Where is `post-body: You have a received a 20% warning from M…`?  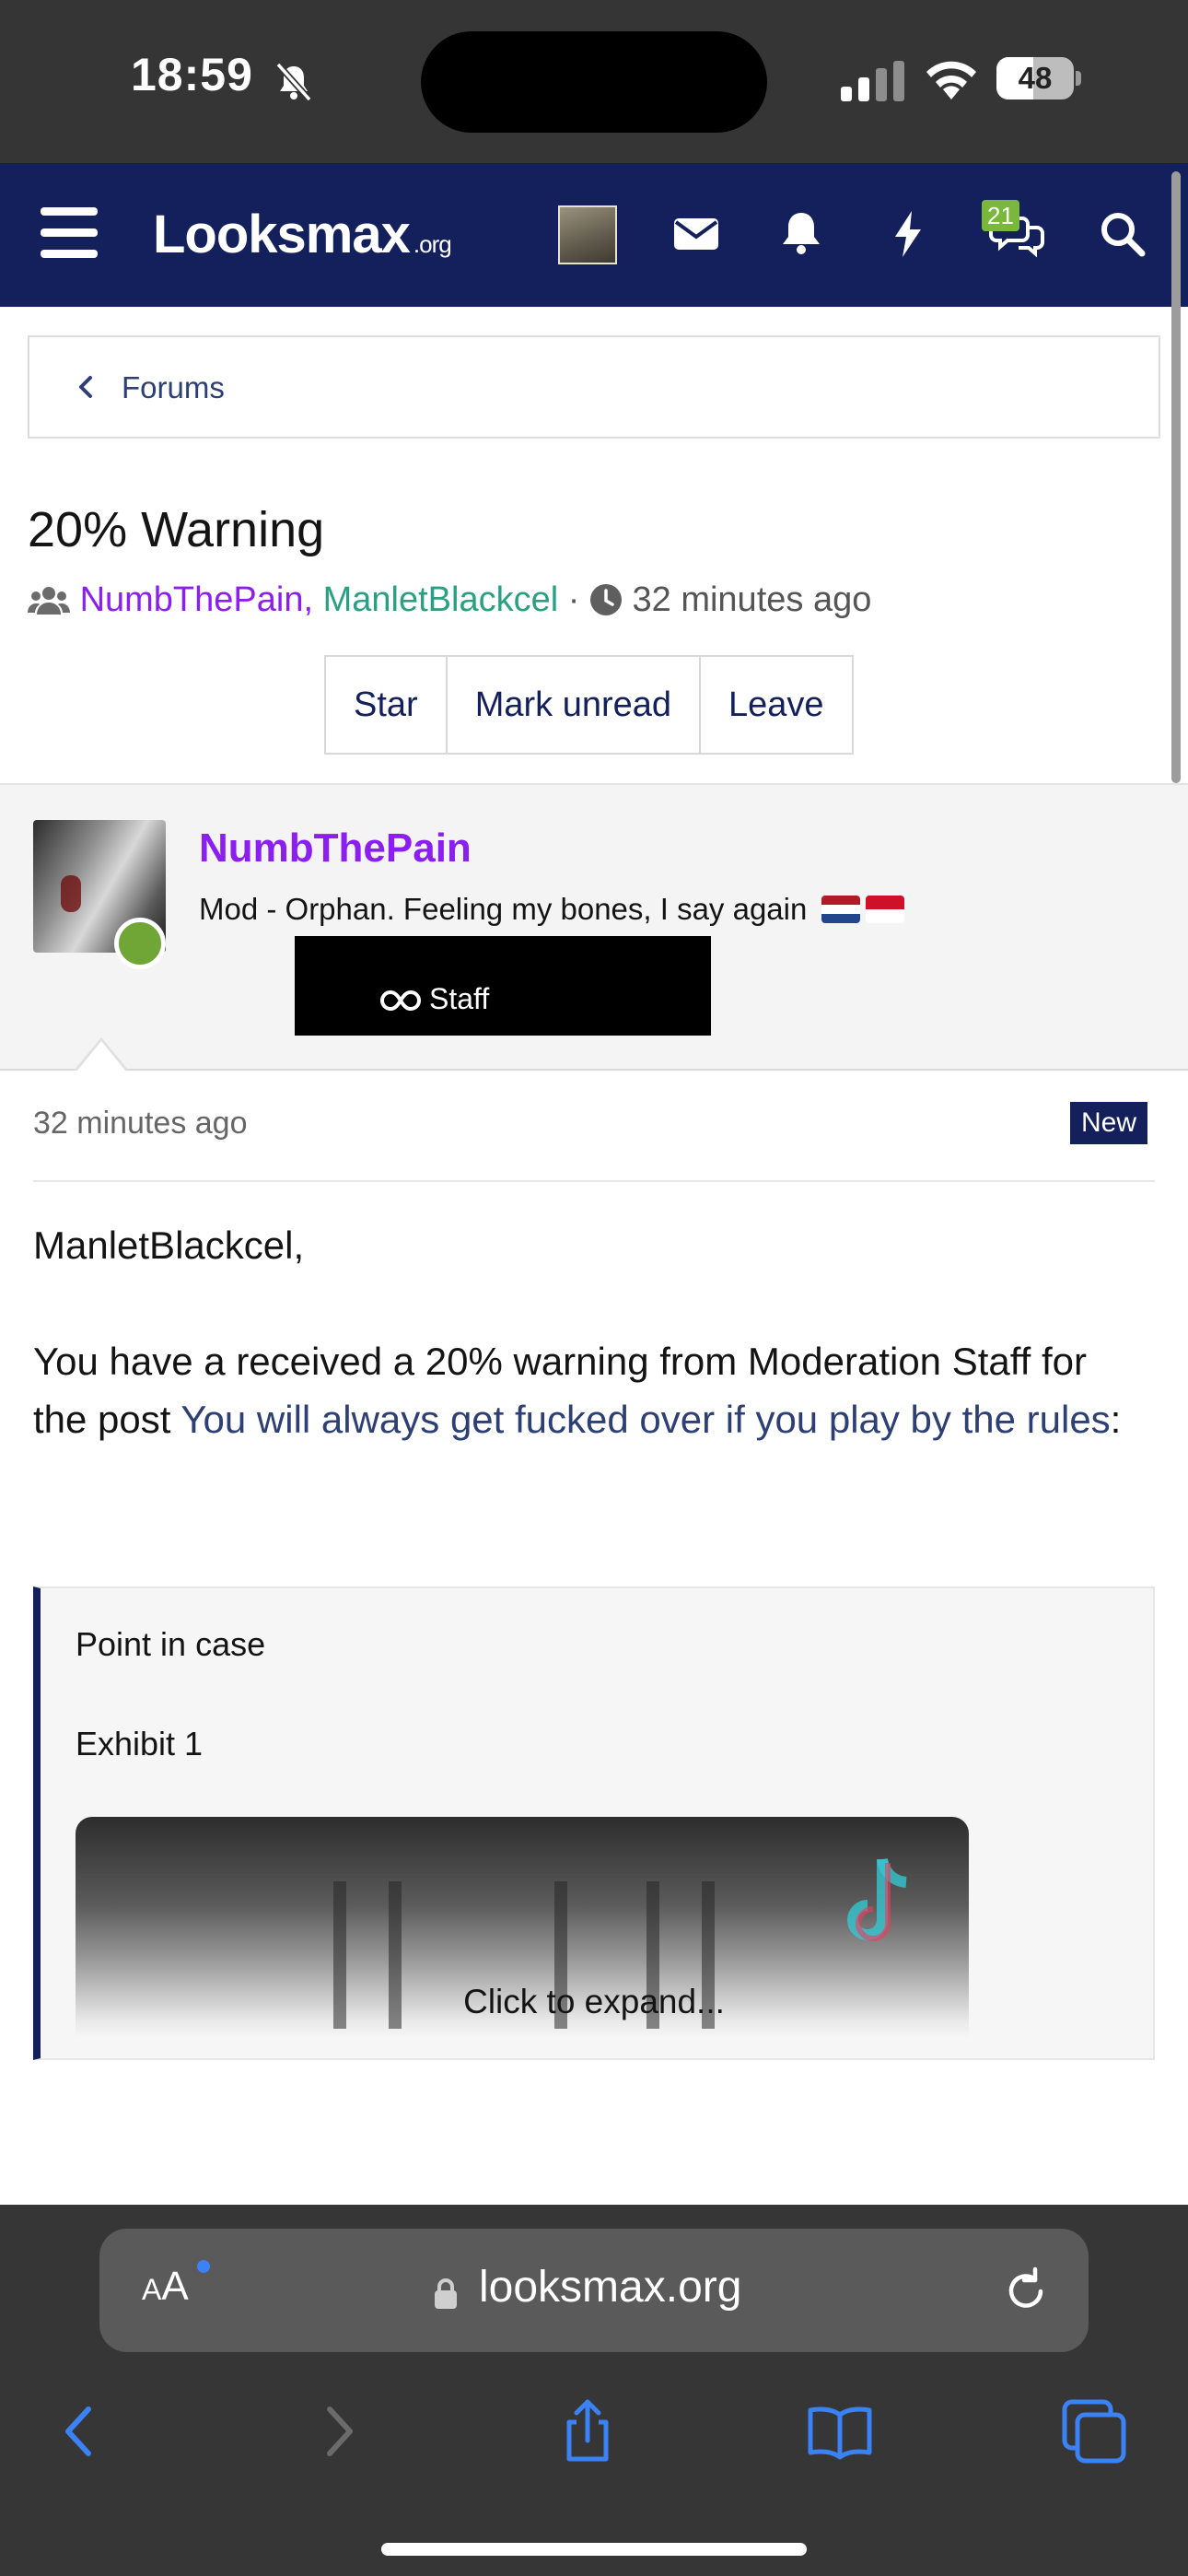
post-body: You have a received a 20% warning from M… is located at coordinates (577, 1390).